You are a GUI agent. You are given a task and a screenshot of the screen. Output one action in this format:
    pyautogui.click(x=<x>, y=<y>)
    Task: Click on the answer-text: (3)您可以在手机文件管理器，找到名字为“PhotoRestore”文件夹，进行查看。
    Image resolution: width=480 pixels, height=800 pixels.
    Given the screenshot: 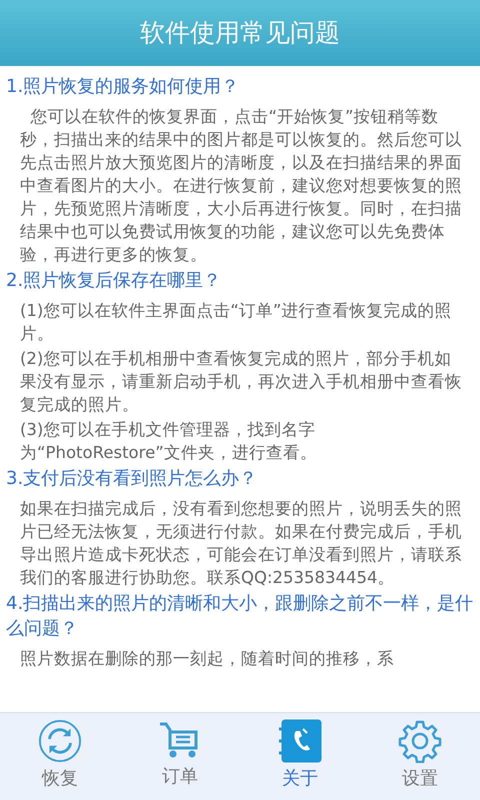 What is the action you would take?
    pyautogui.click(x=168, y=441)
    